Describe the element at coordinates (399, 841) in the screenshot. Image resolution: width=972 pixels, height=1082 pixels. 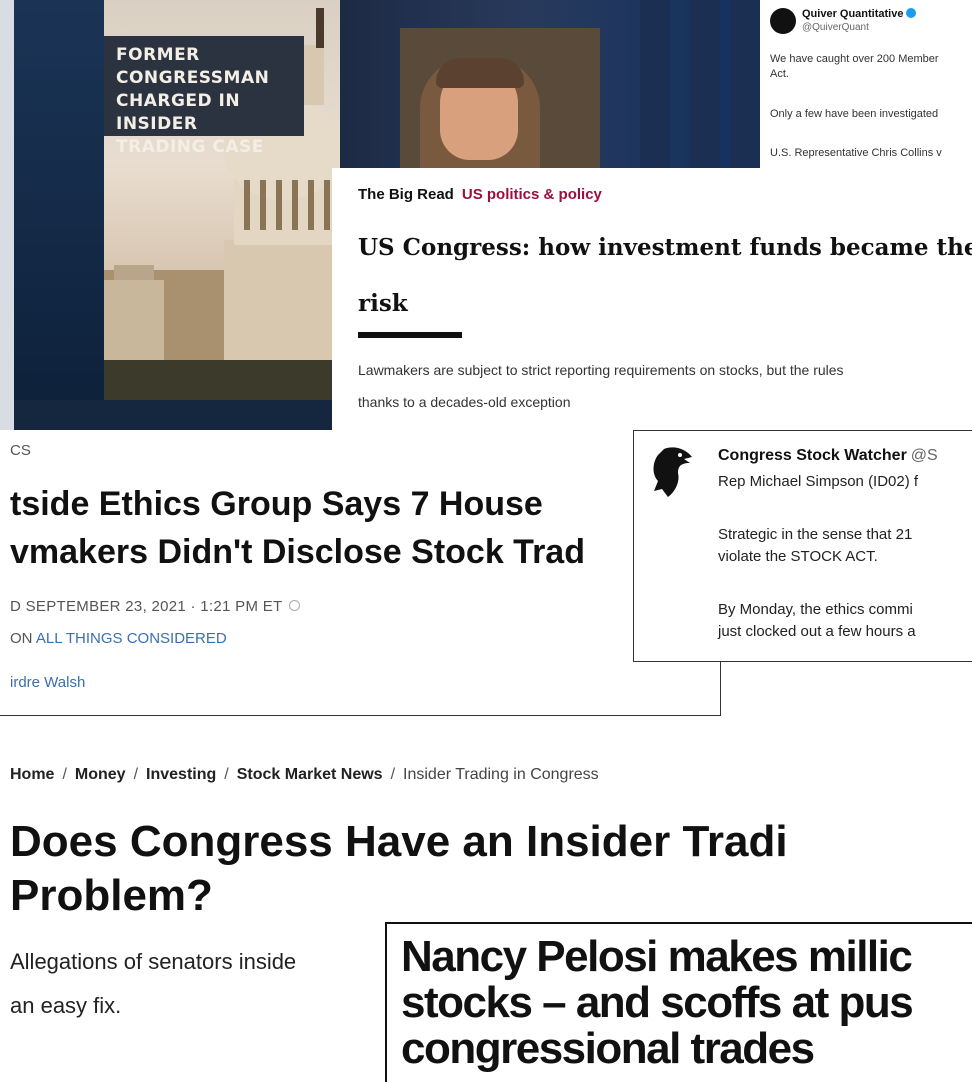
I see `title-line: Does Congress Have an Insider Tradi` at that location.